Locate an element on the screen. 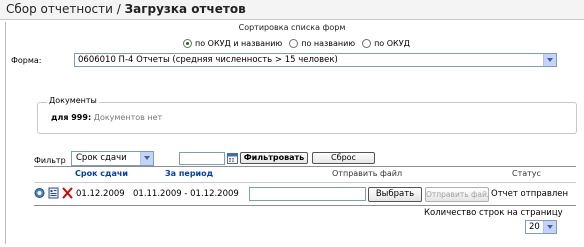  row-period: 01.11.2009 - 01.12.2009 is located at coordinates (186, 194).